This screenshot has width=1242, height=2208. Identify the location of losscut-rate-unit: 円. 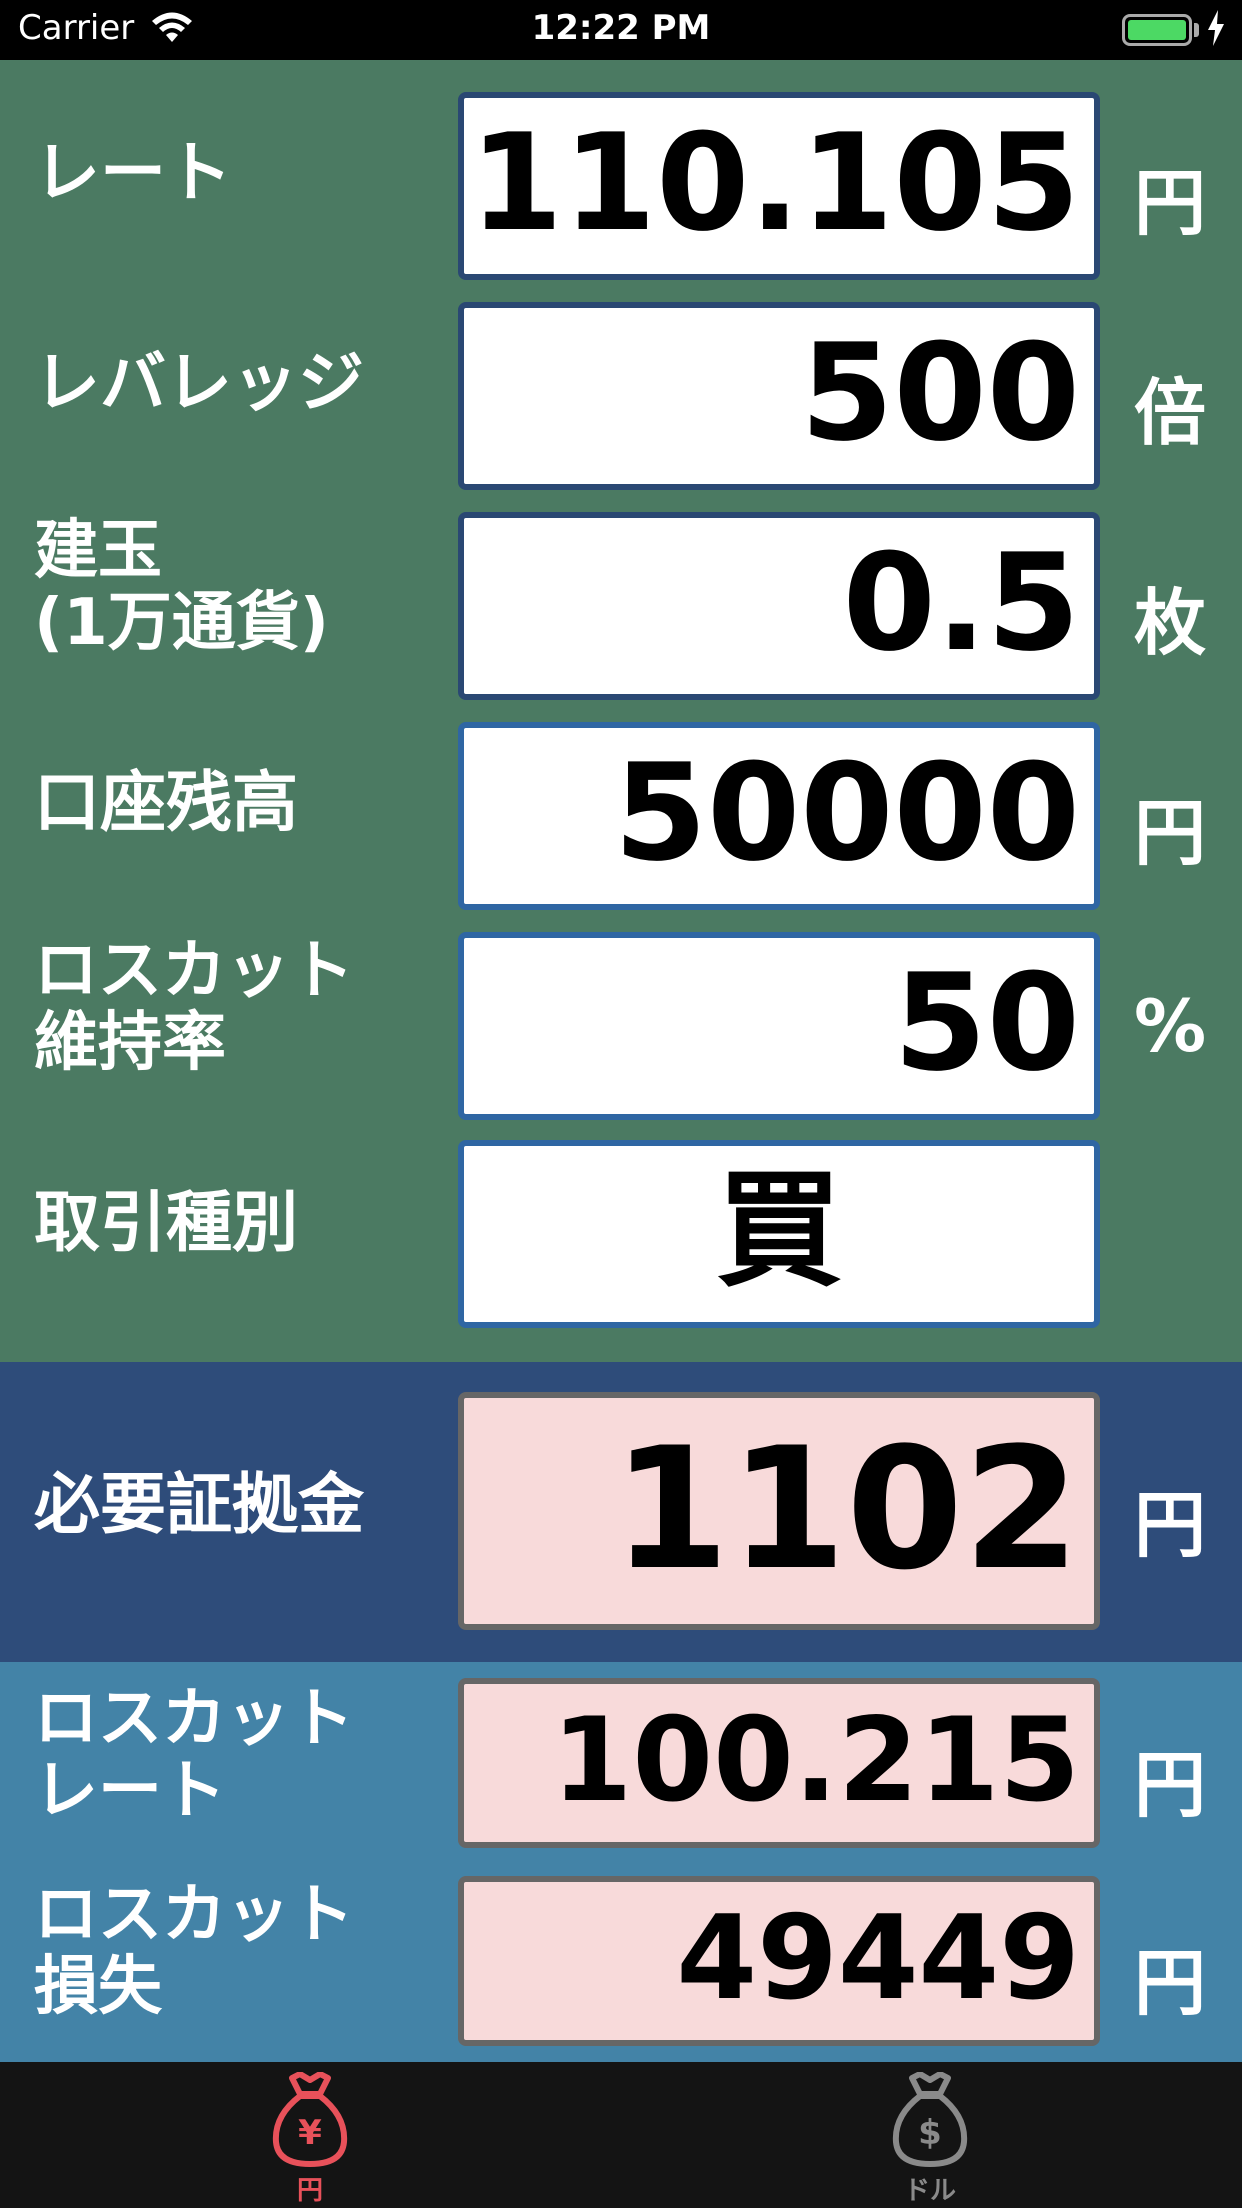
(1170, 1785).